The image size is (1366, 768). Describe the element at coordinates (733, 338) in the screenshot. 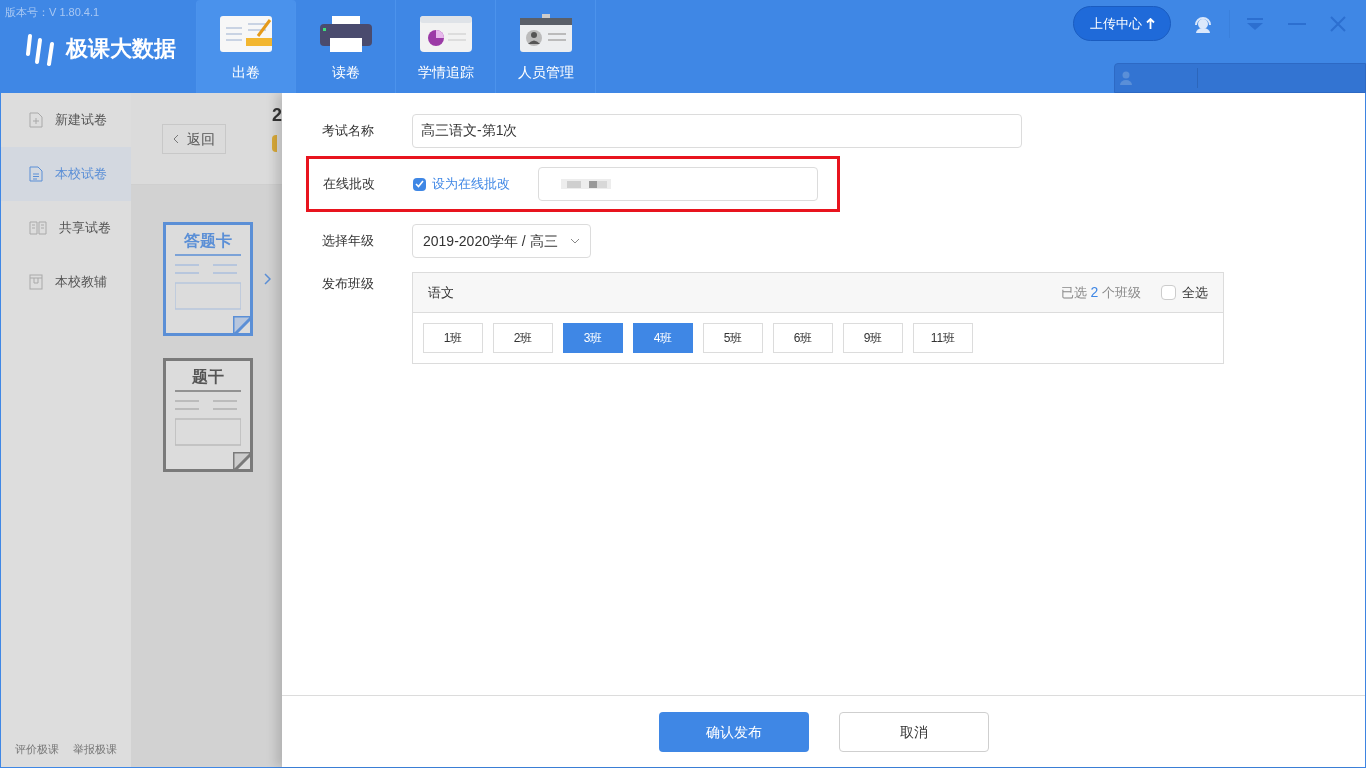

I see `class-toggle: 5班` at that location.